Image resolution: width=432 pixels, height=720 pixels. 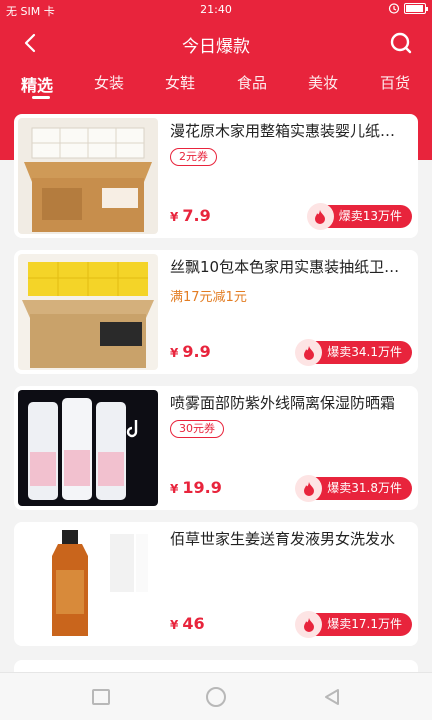 I want to click on product-title: 佰草世家生姜送育发液男女洗发水, so click(x=283, y=539).